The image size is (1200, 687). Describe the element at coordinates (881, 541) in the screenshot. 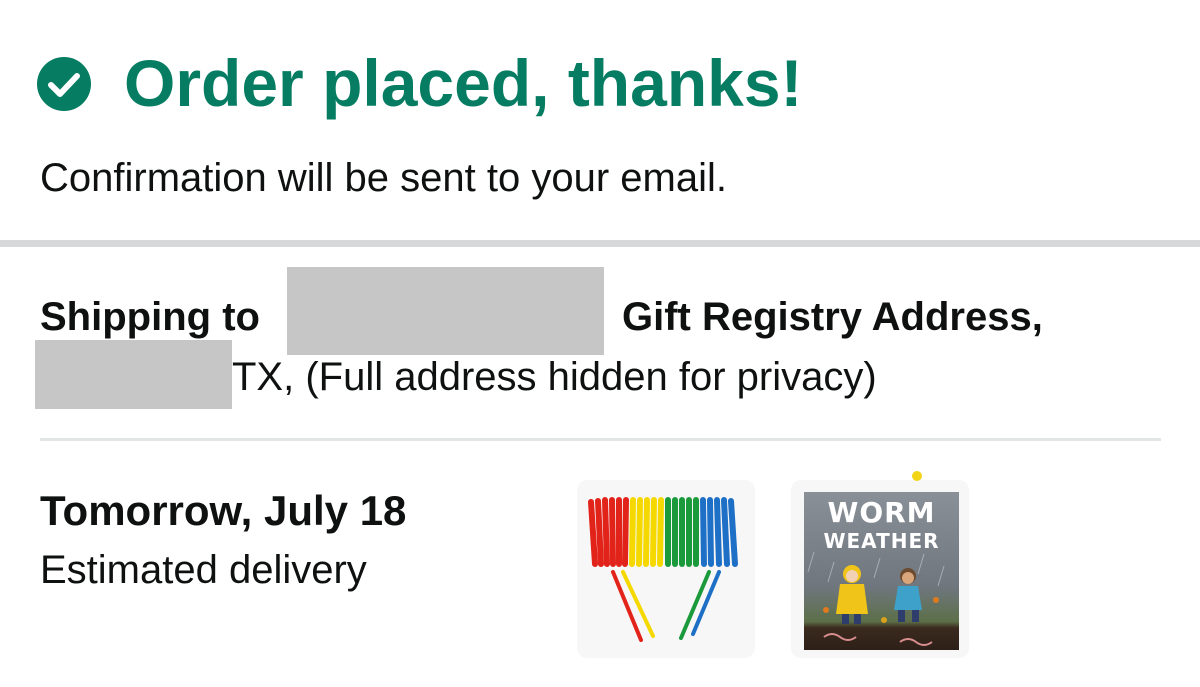

I see `book-cover-subtitle: WEATHER` at that location.